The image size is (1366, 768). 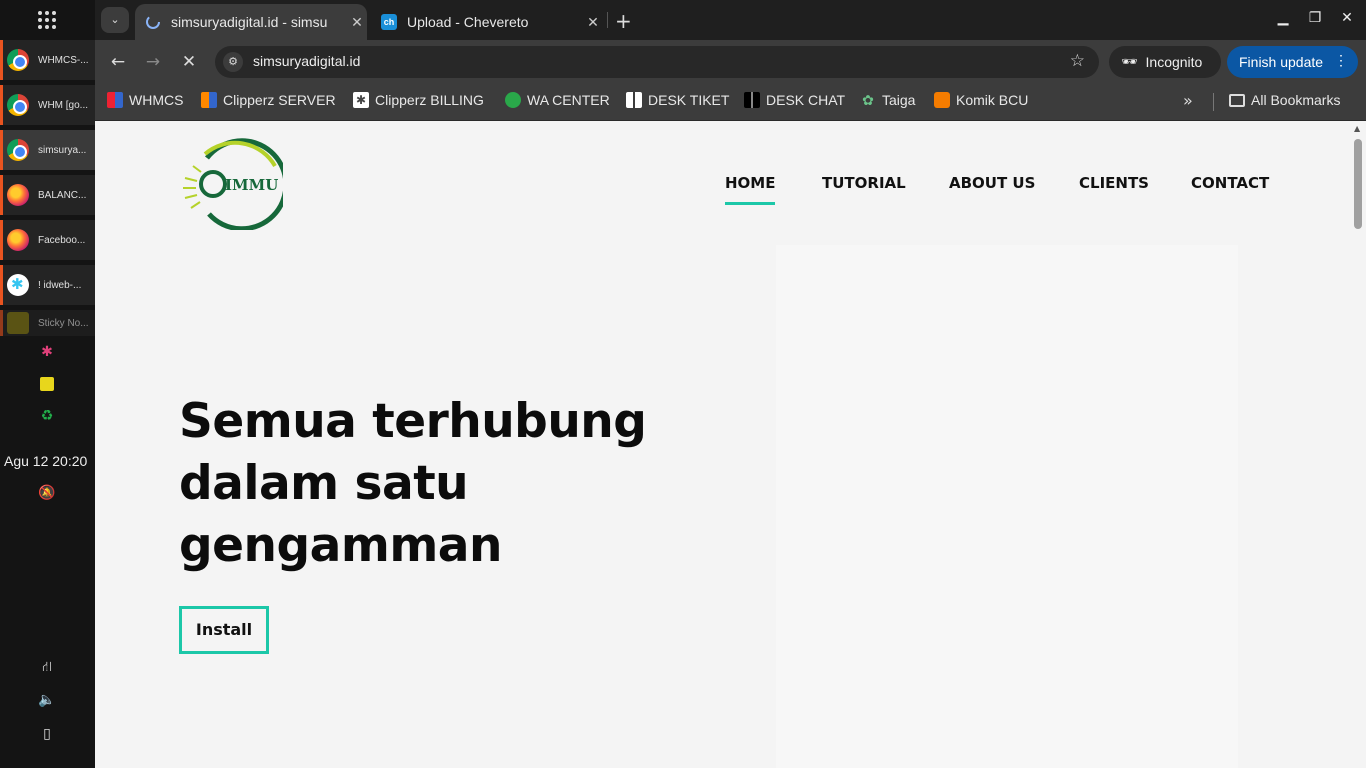 I want to click on tab-simsuryadigital: simsuryadigital.id - simsu ✕, so click(x=251, y=22).